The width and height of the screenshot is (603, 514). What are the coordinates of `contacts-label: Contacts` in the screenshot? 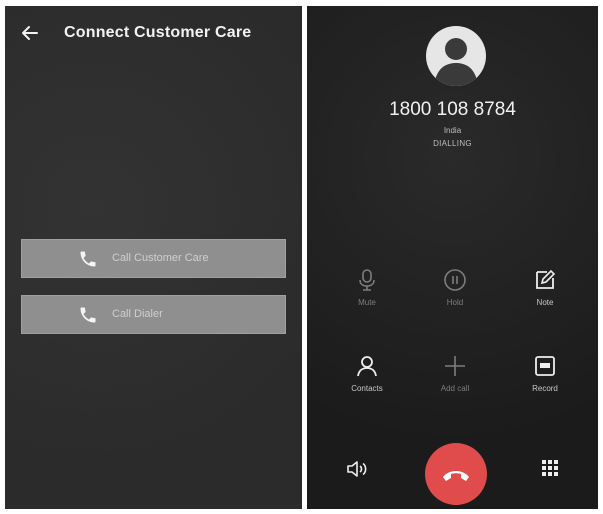 It's located at (367, 388).